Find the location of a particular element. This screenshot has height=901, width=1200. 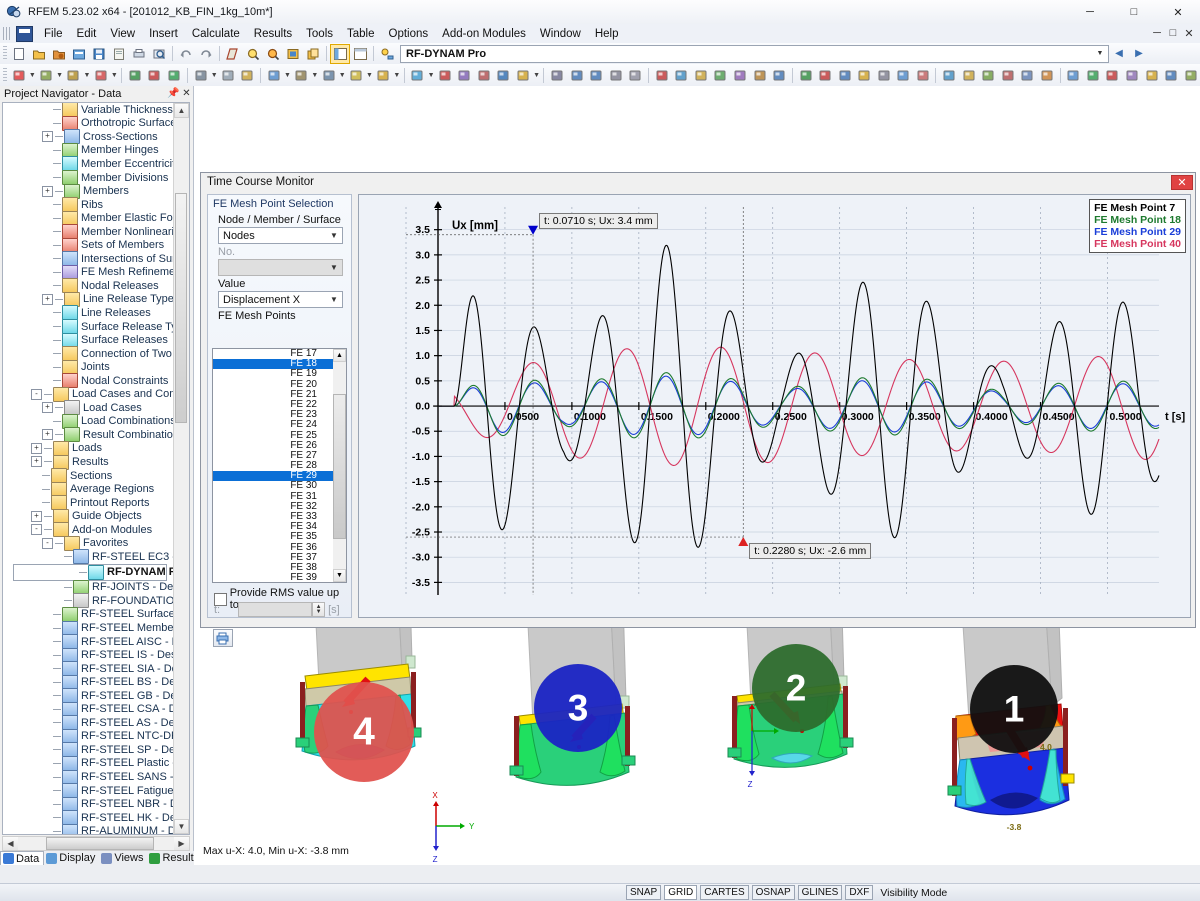

open-file-icon is located at coordinates (39, 54).